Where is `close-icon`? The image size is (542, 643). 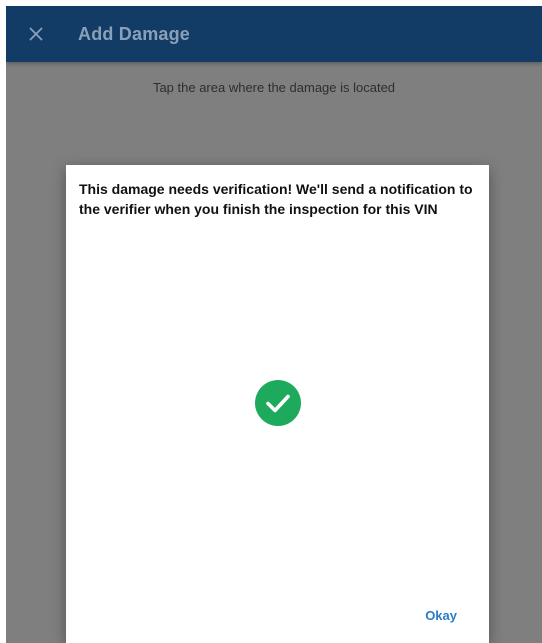
close-icon is located at coordinates (36, 34).